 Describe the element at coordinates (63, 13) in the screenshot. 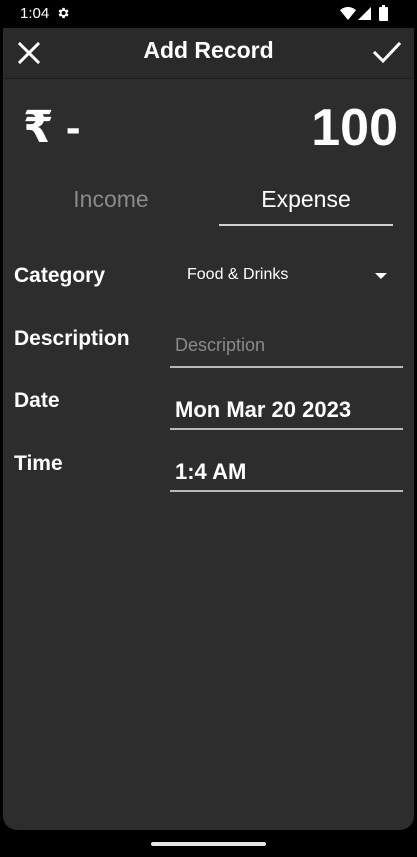

I see `settings-gear-icon` at that location.